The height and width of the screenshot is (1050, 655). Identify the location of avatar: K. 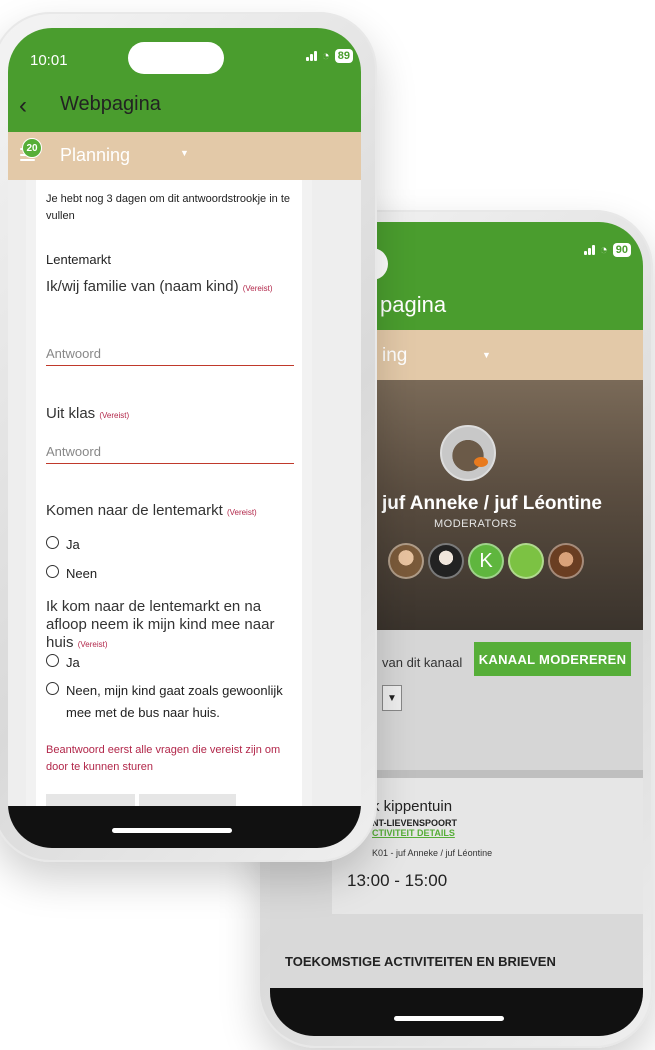
(486, 561).